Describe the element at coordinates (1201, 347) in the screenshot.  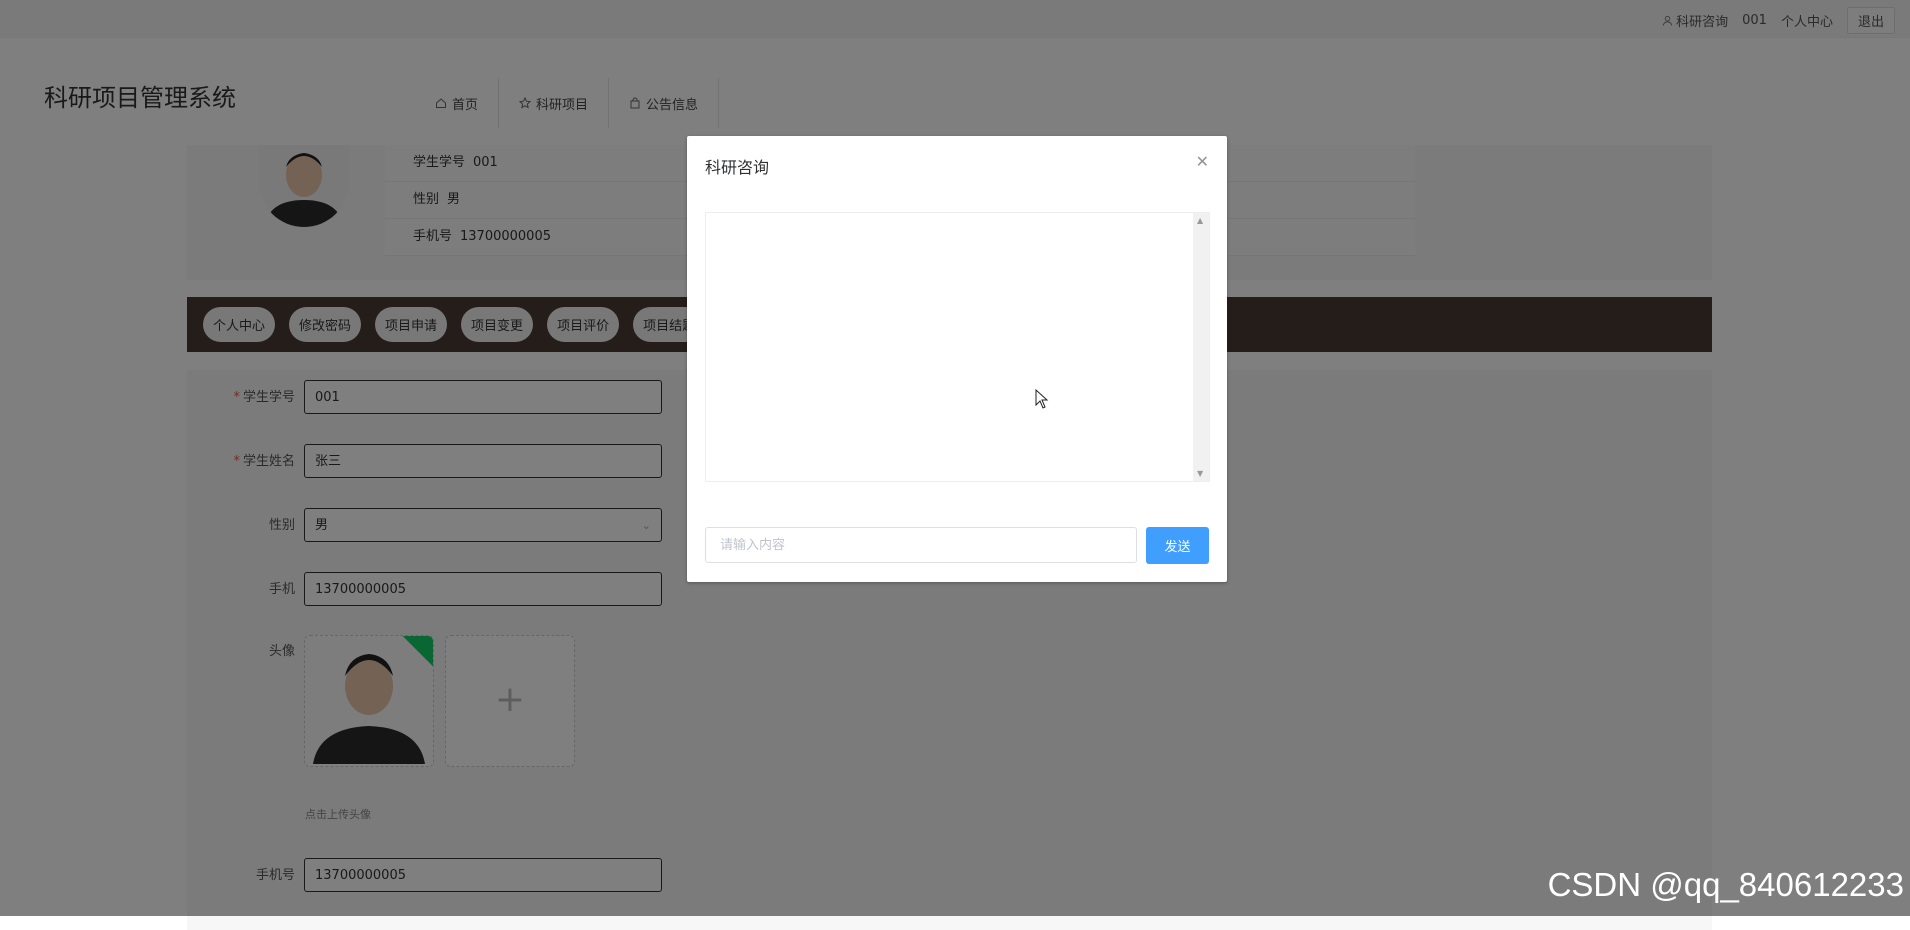
I see `chat-scrollbar: ▲ ▼` at that location.